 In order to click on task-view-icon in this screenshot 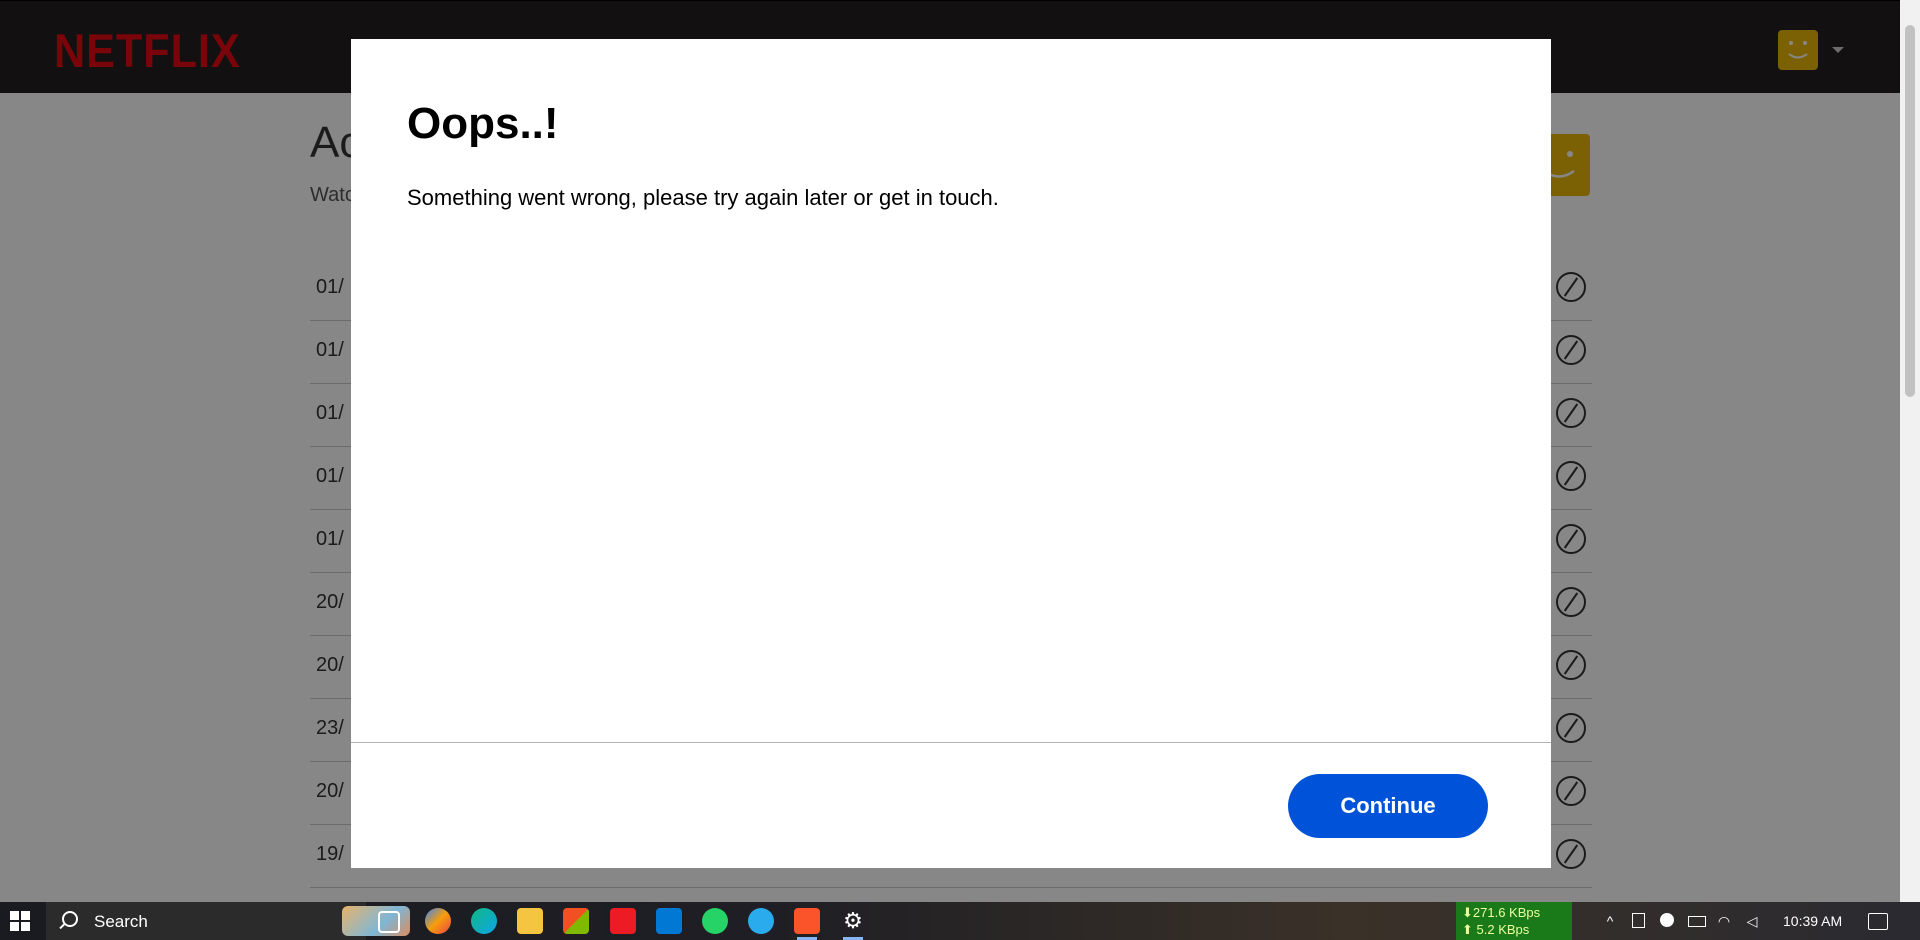, I will do `click(389, 922)`.